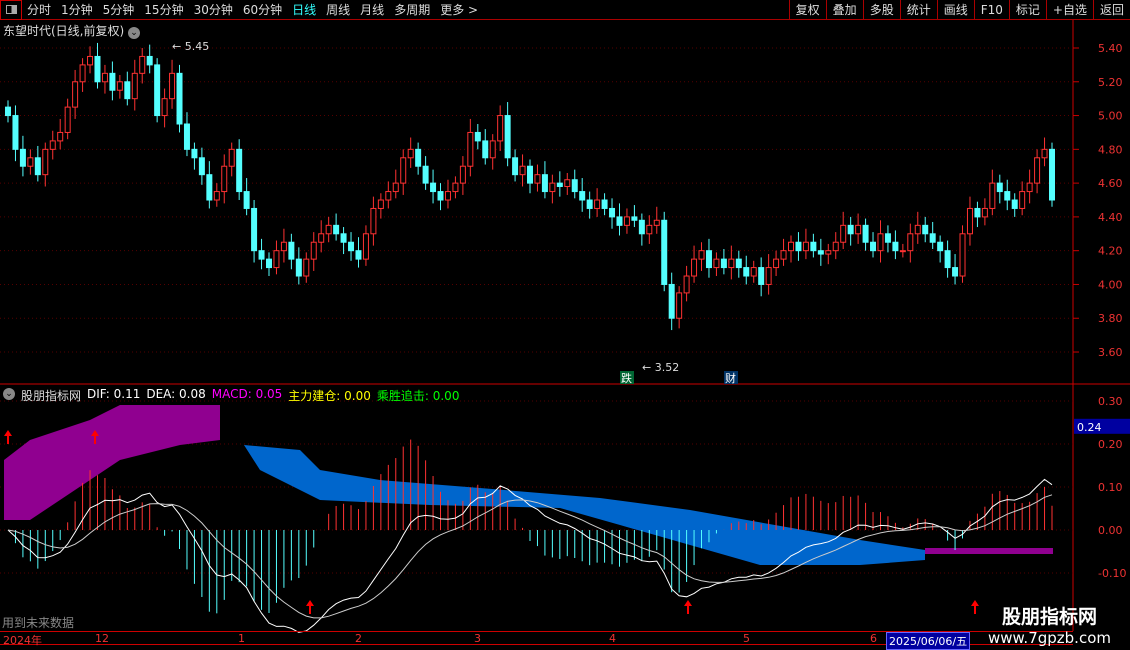 This screenshot has height=650, width=1130. Describe the element at coordinates (1110, 487) in the screenshot. I see `indicator-tick-label: 0.10` at that location.